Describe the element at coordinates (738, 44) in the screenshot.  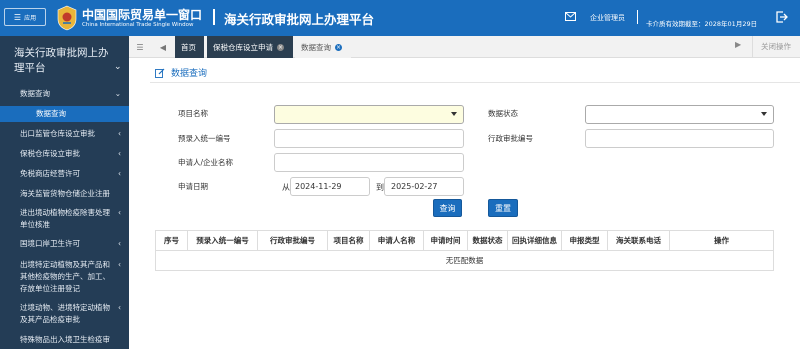
I see `forward-icon: ▶` at that location.